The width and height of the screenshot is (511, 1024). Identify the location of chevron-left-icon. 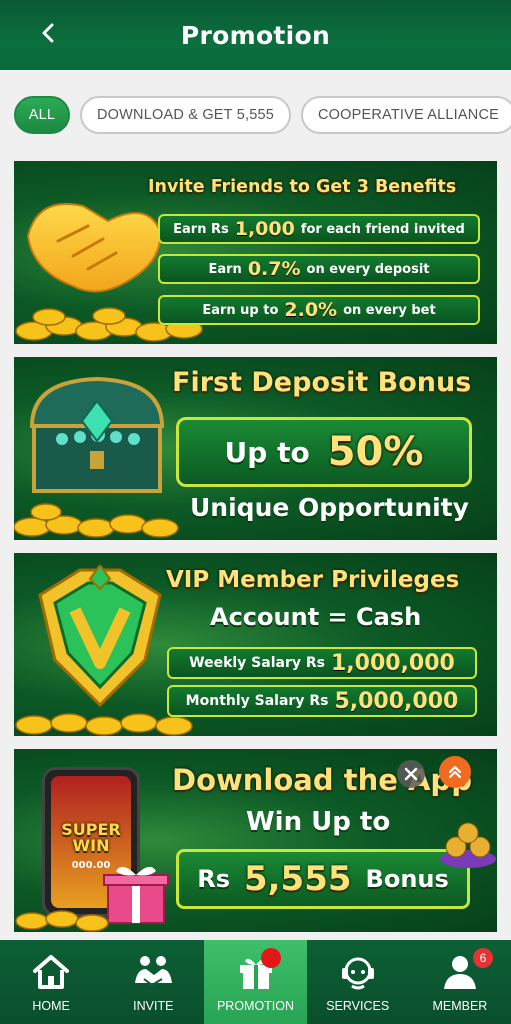
(48, 33).